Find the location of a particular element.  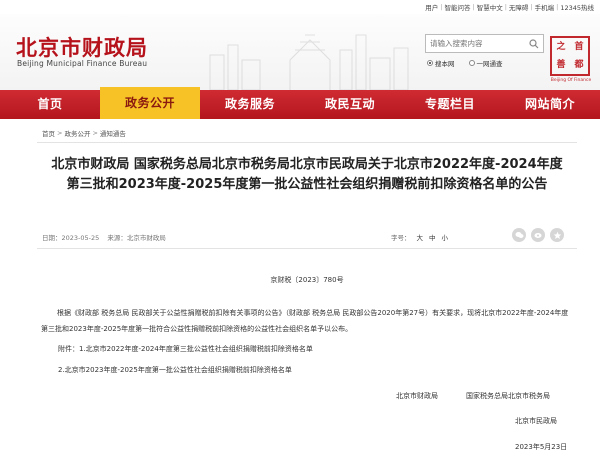

breadcrumb-home: 首页 is located at coordinates (48, 133).